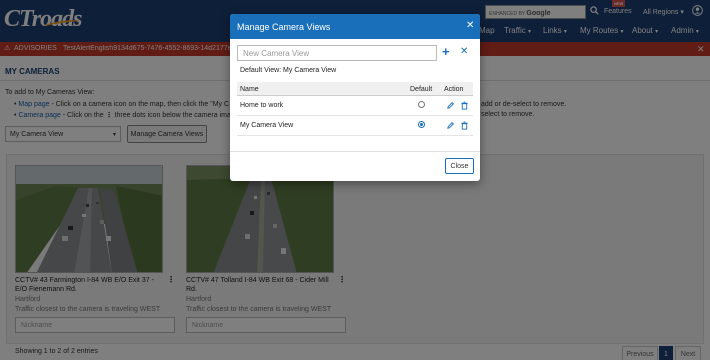  Describe the element at coordinates (459, 166) in the screenshot. I see `close-button: Close` at that location.